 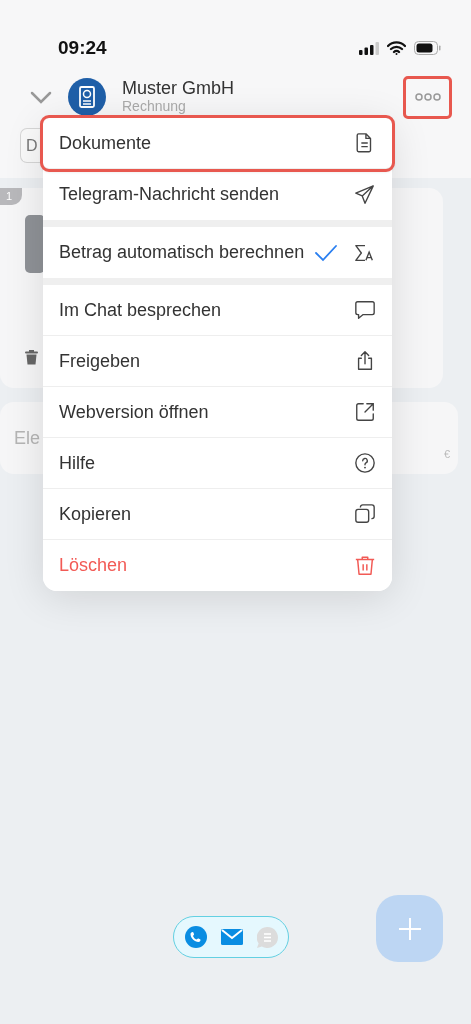 What do you see at coordinates (35, 244) in the screenshot?
I see `image-placeholder-icon` at bounding box center [35, 244].